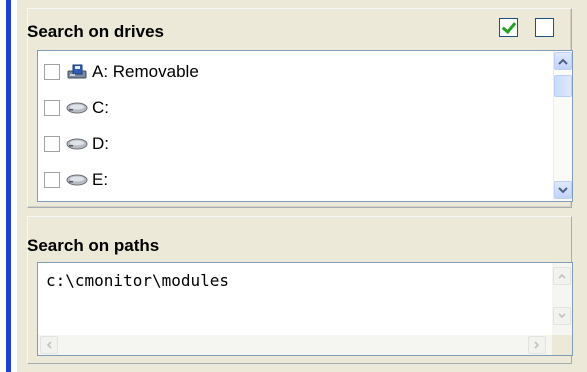  What do you see at coordinates (100, 107) in the screenshot?
I see `drive-c-label: C:` at bounding box center [100, 107].